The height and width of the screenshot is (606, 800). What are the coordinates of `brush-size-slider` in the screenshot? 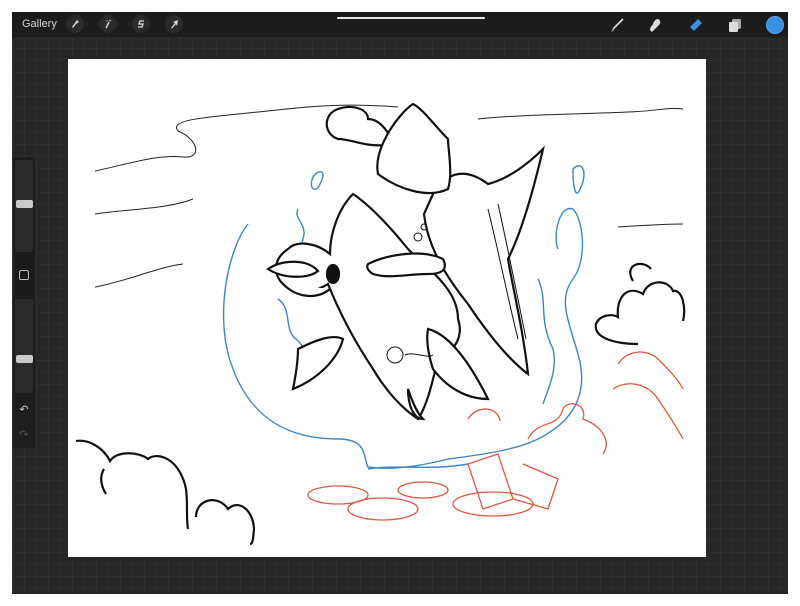 It's located at (24, 206).